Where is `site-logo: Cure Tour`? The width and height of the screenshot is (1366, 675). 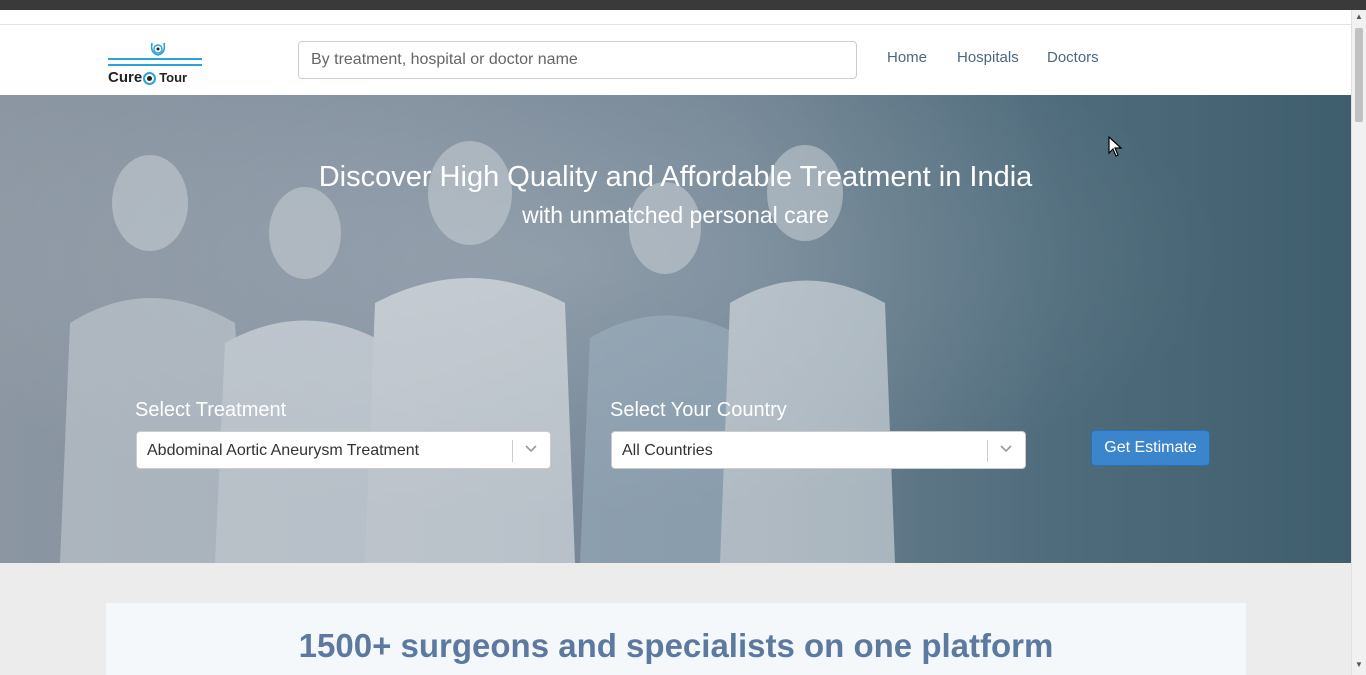 site-logo: Cure Tour is located at coordinates (156, 63).